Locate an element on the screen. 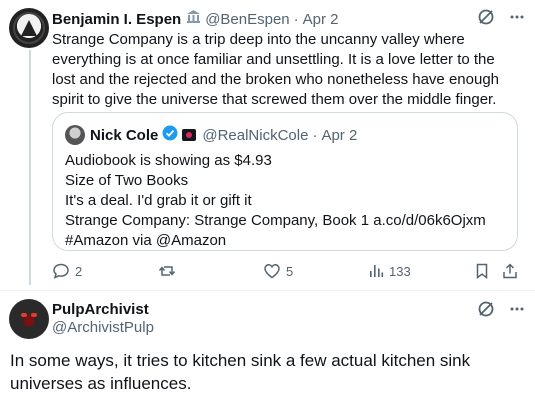 Image resolution: width=535 pixels, height=409 pixels. government-badge-icon is located at coordinates (193, 19).